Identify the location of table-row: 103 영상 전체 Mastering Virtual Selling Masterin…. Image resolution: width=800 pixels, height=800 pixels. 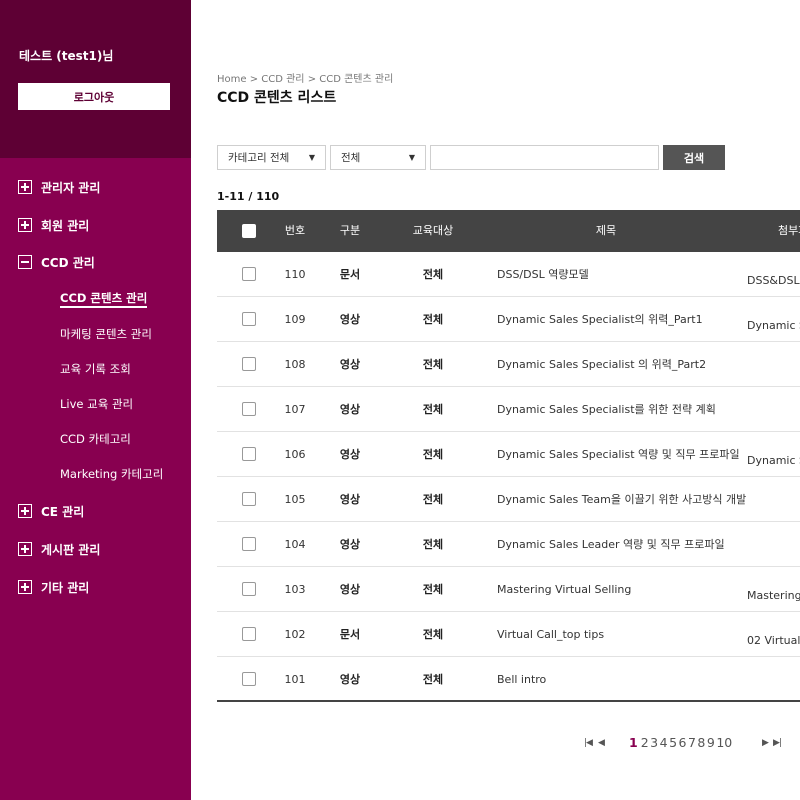
(508, 589).